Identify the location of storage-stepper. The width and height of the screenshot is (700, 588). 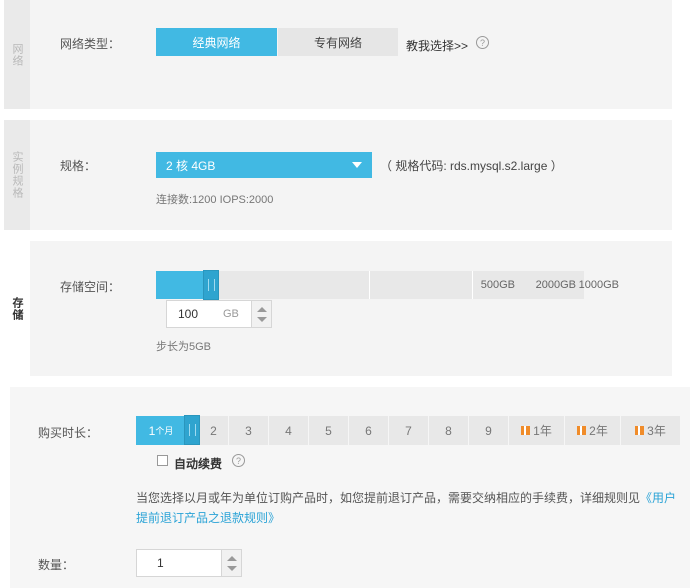
(261, 314).